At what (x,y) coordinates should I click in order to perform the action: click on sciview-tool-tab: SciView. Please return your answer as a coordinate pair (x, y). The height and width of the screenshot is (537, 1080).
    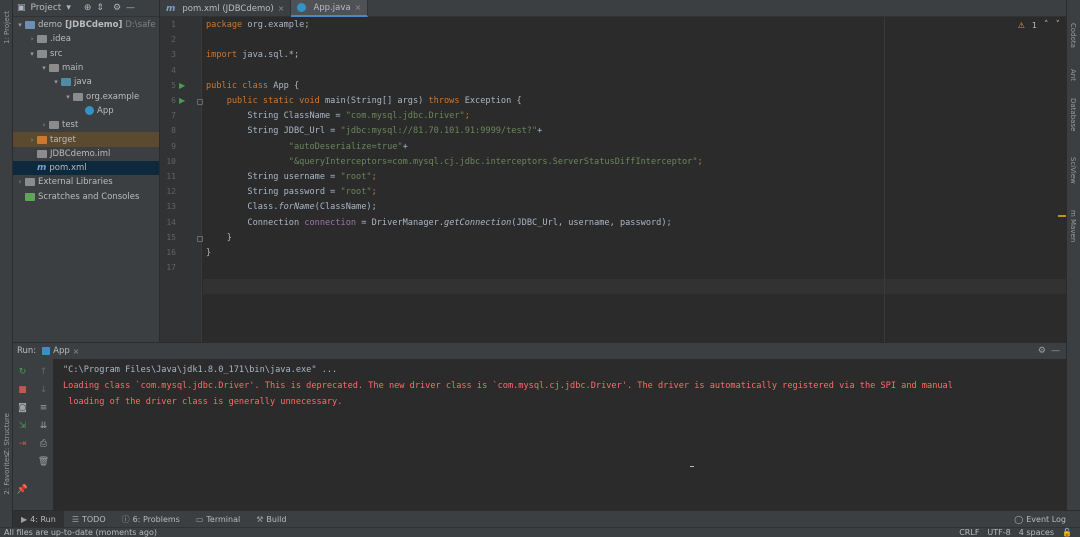
    Looking at the image, I should click on (1073, 170).